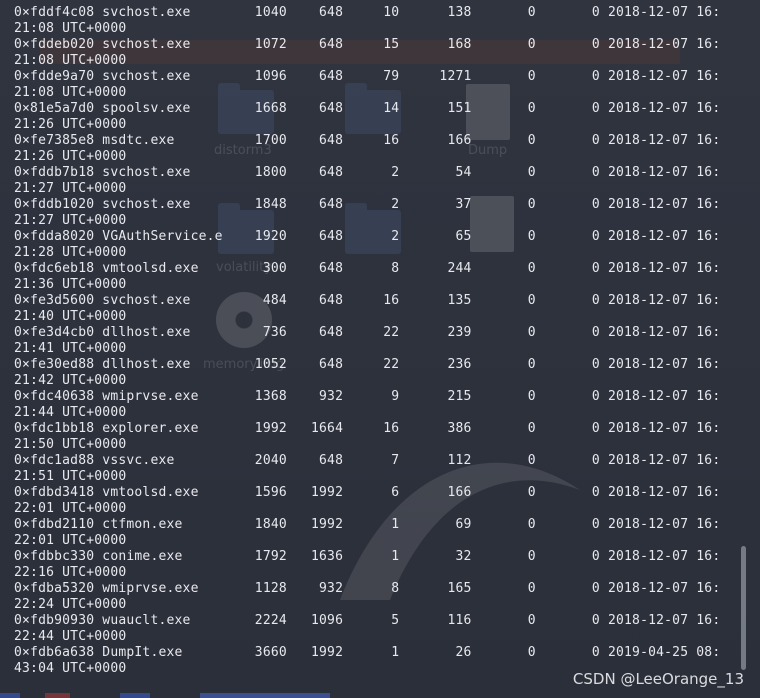  Describe the element at coordinates (658, 679) in the screenshot. I see `watermark: CSDN @LeeOrange_13` at that location.